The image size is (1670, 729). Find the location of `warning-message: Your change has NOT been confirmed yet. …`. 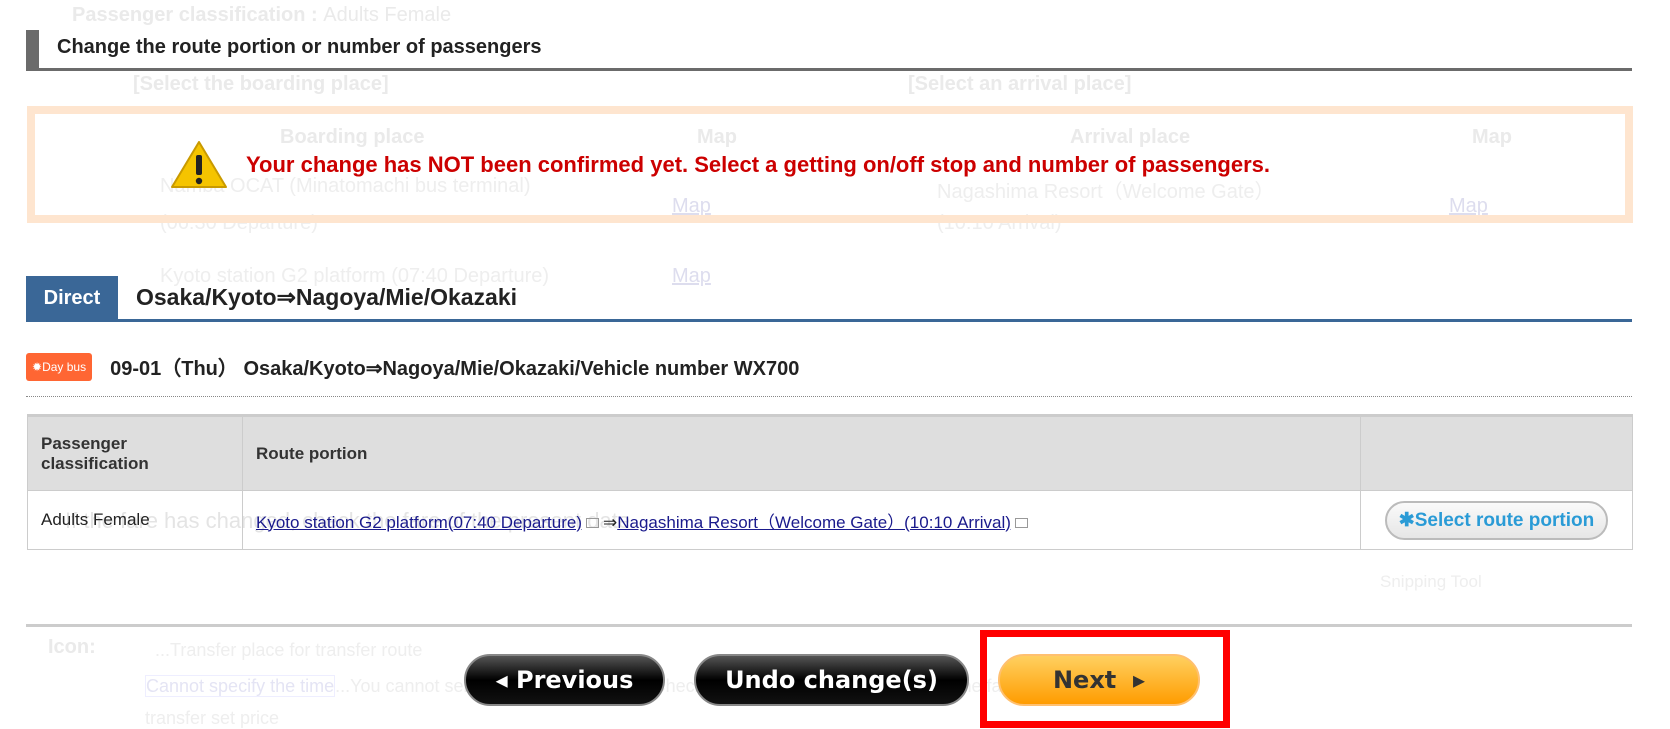

warning-message: Your change has NOT been confirmed yet. … is located at coordinates (758, 164).